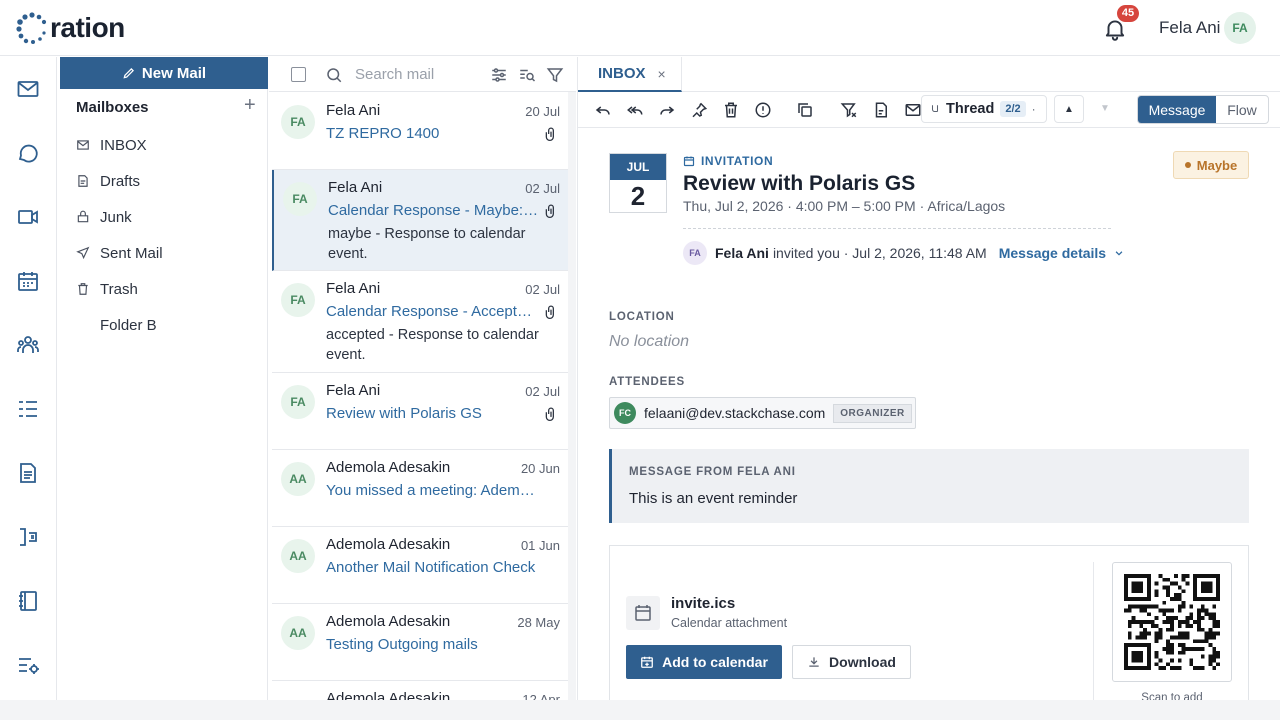  Describe the element at coordinates (1242, 109) in the screenshot. I see `view-flow-button: Flow` at that location.